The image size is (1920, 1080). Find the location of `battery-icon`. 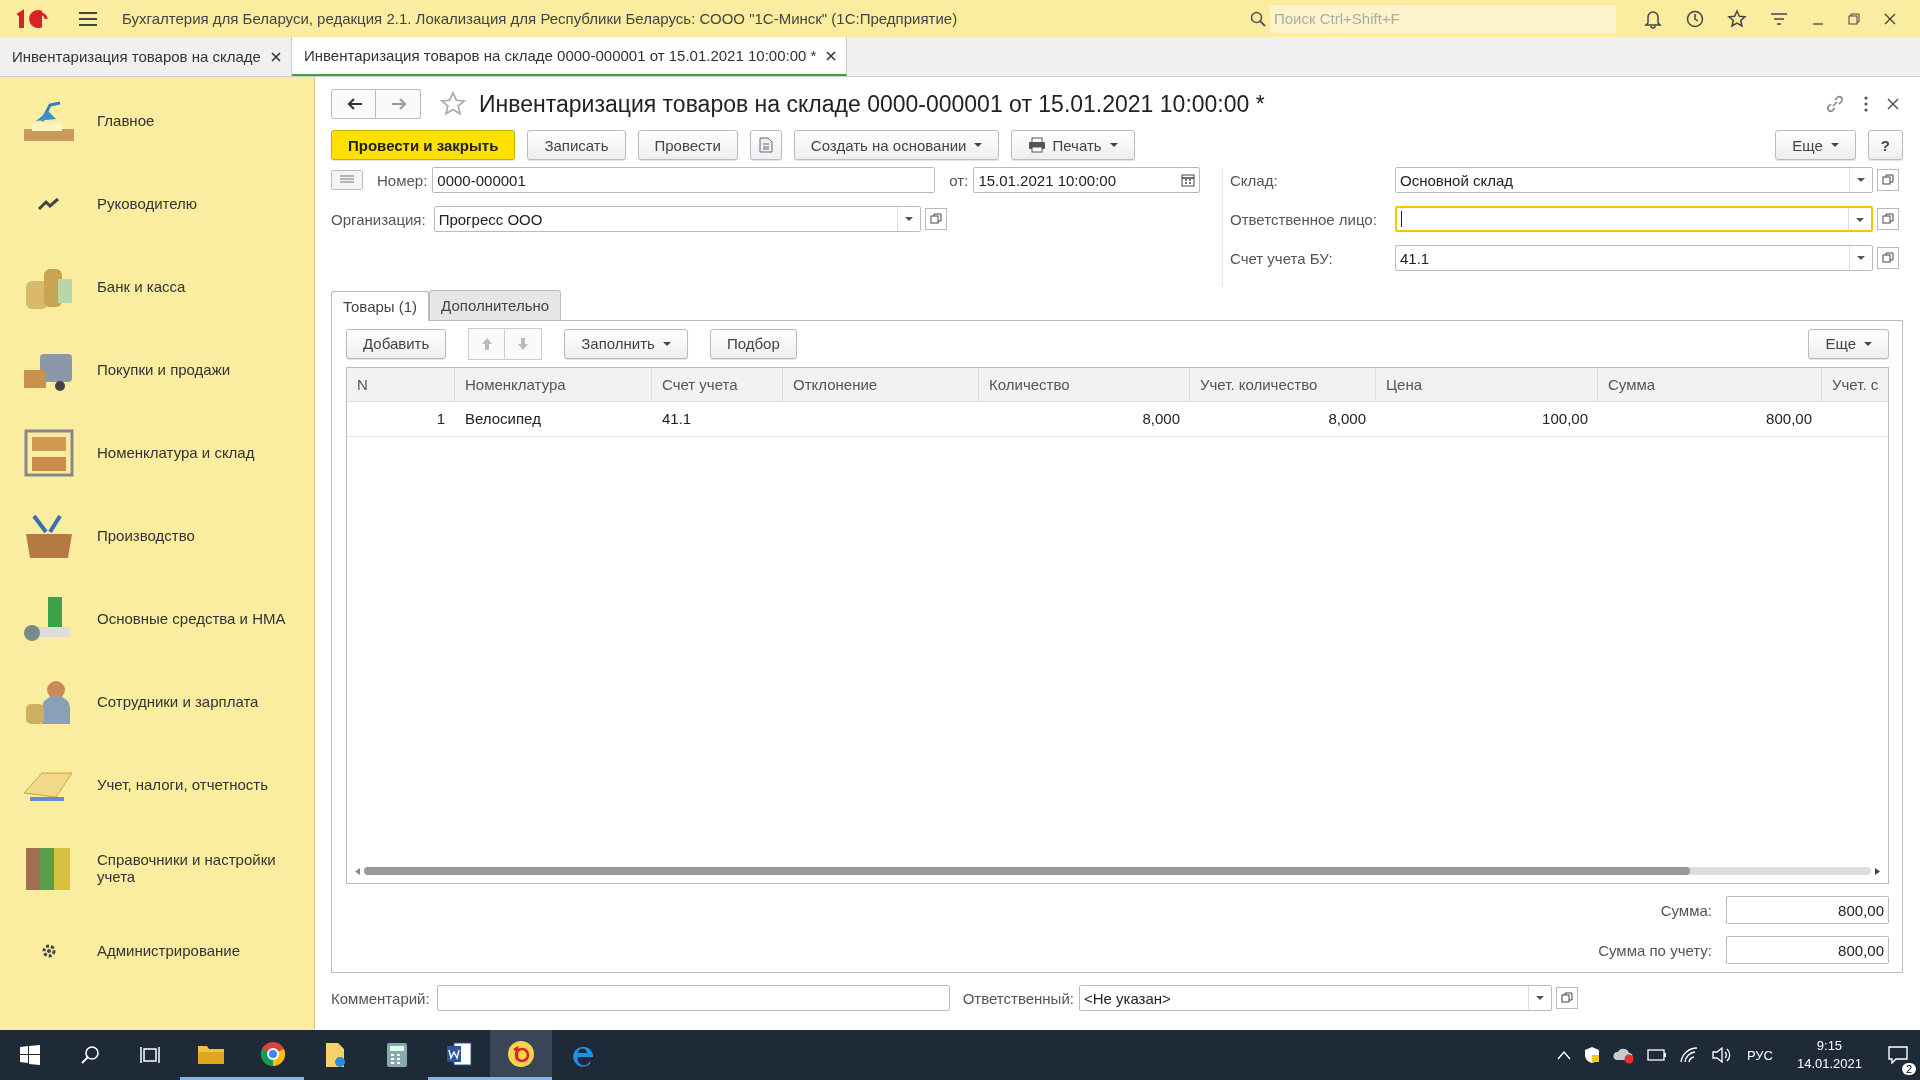

battery-icon is located at coordinates (1656, 1055).